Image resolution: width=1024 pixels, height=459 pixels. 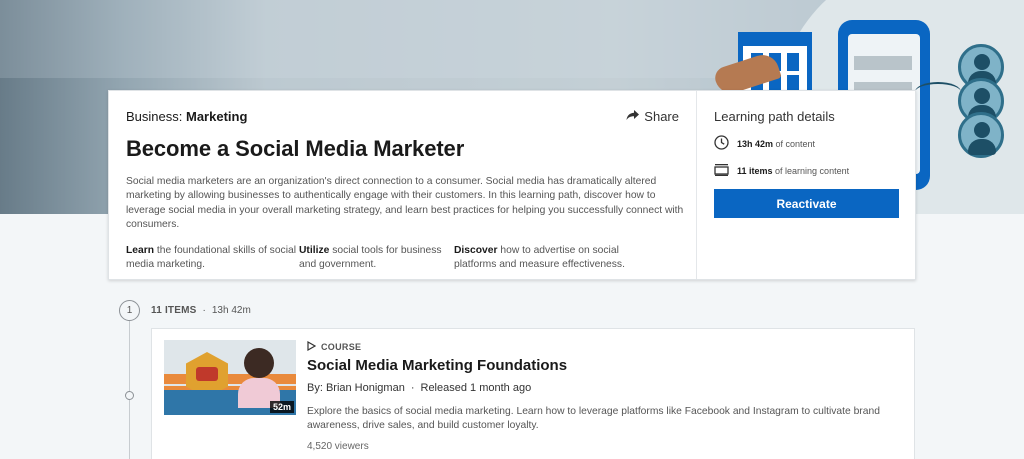 What do you see at coordinates (295, 148) in the screenshot?
I see `page-title: Become a Social Media Marketer` at bounding box center [295, 148].